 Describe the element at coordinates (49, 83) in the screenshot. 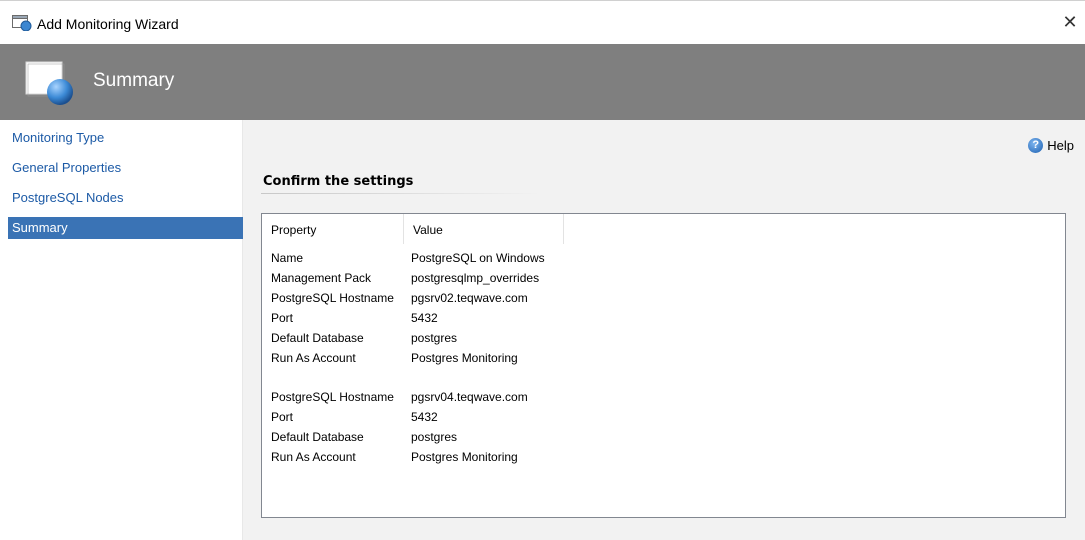

I see `wizard-page-icon` at that location.